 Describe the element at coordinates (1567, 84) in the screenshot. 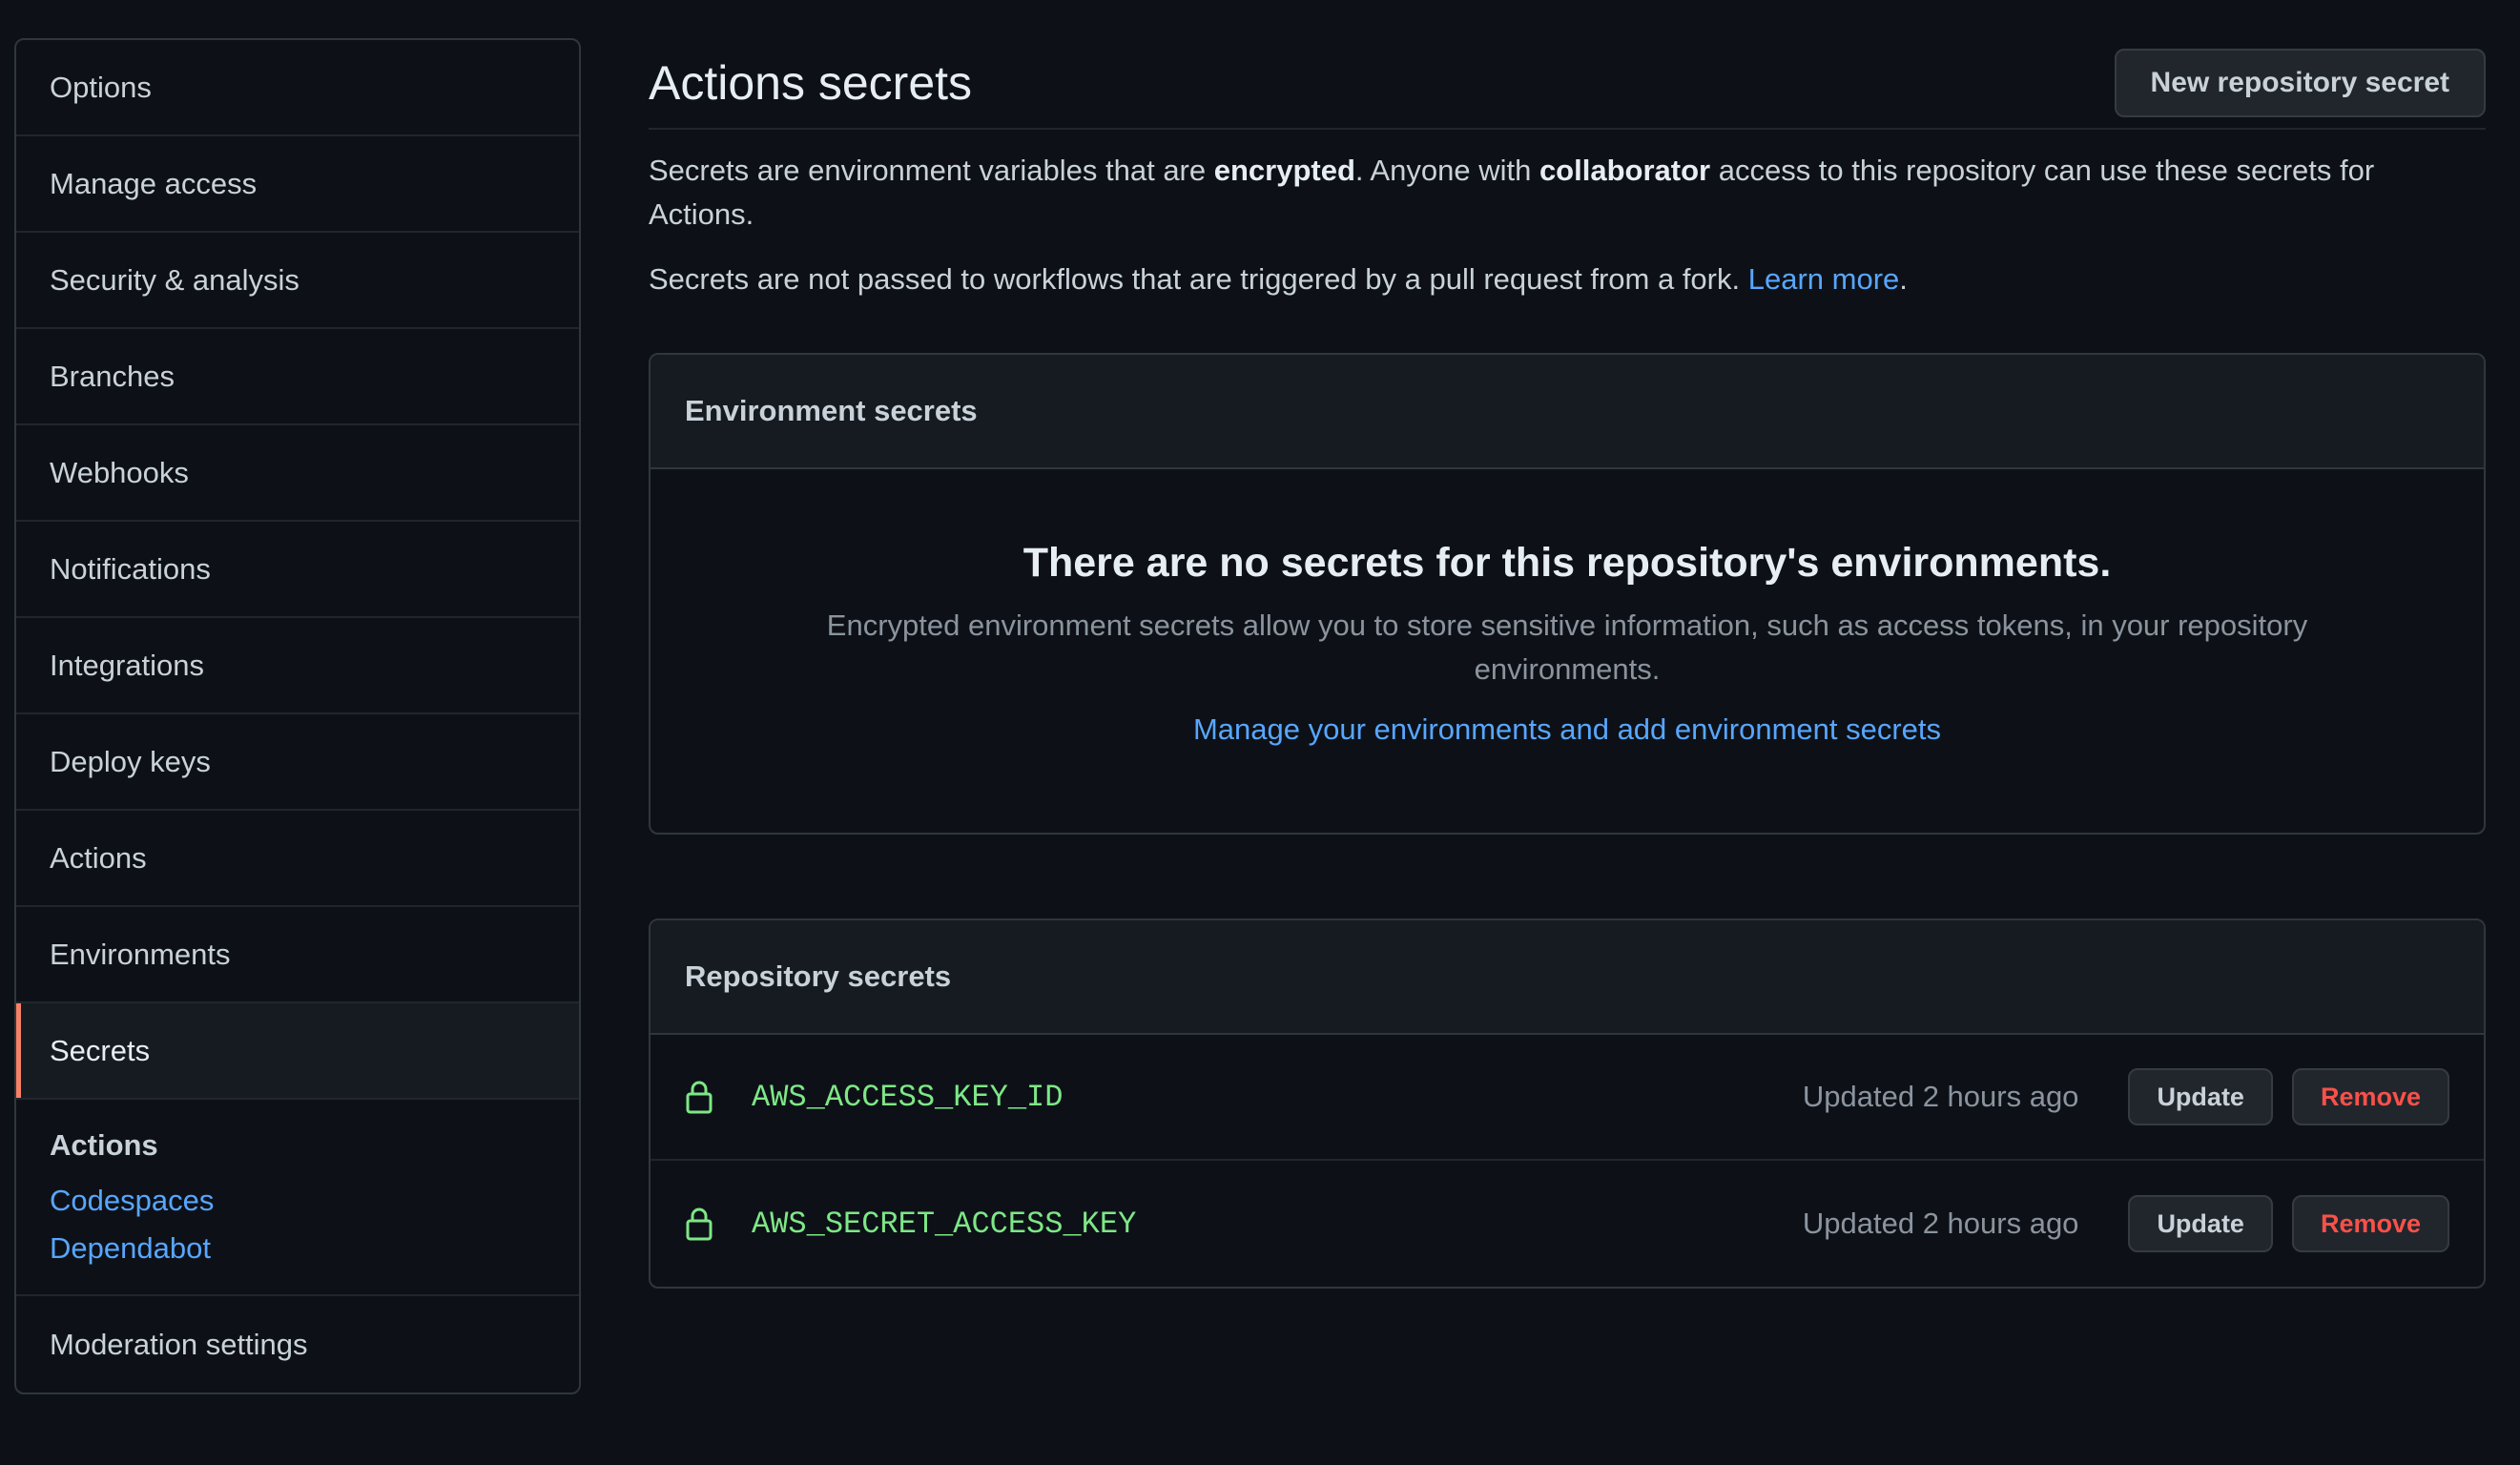

I see `page-header: Actions secrets New repository secret` at that location.